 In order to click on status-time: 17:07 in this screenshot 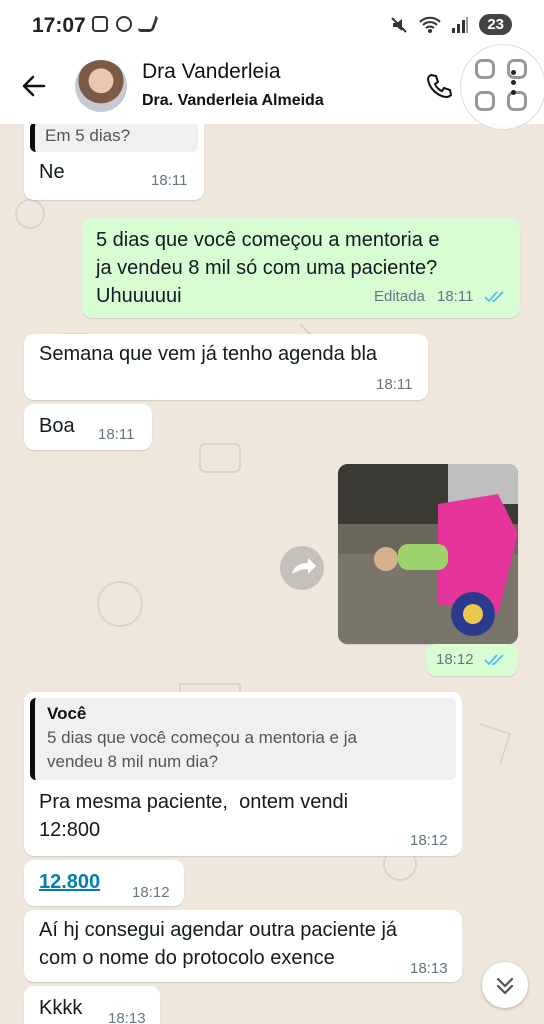, I will do `click(59, 25)`.